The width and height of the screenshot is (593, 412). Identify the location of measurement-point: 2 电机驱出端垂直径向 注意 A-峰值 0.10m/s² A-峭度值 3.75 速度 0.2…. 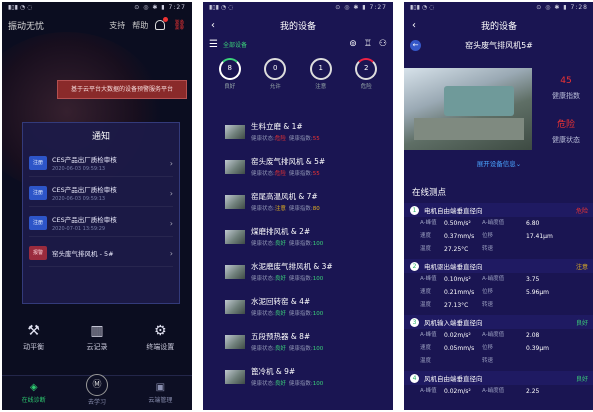
(498, 285).